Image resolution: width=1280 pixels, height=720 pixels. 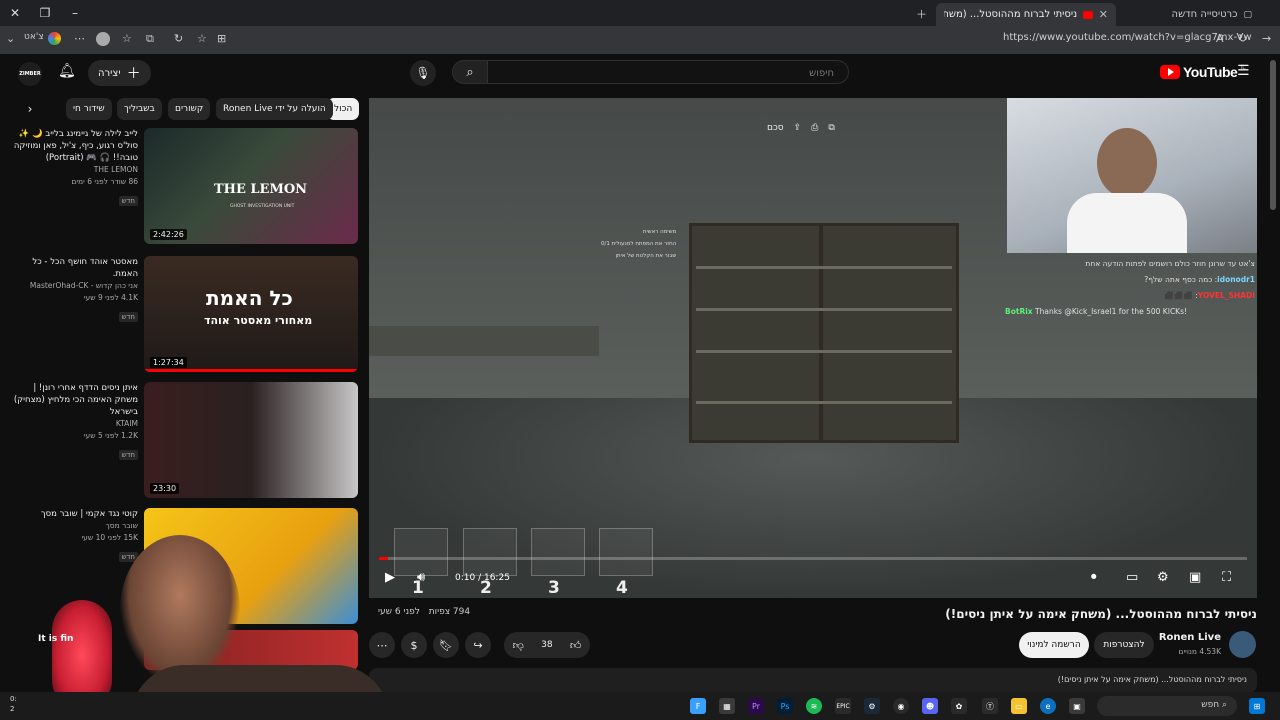 I want to click on account-avatar: ZIMBER, so click(x=30, y=74).